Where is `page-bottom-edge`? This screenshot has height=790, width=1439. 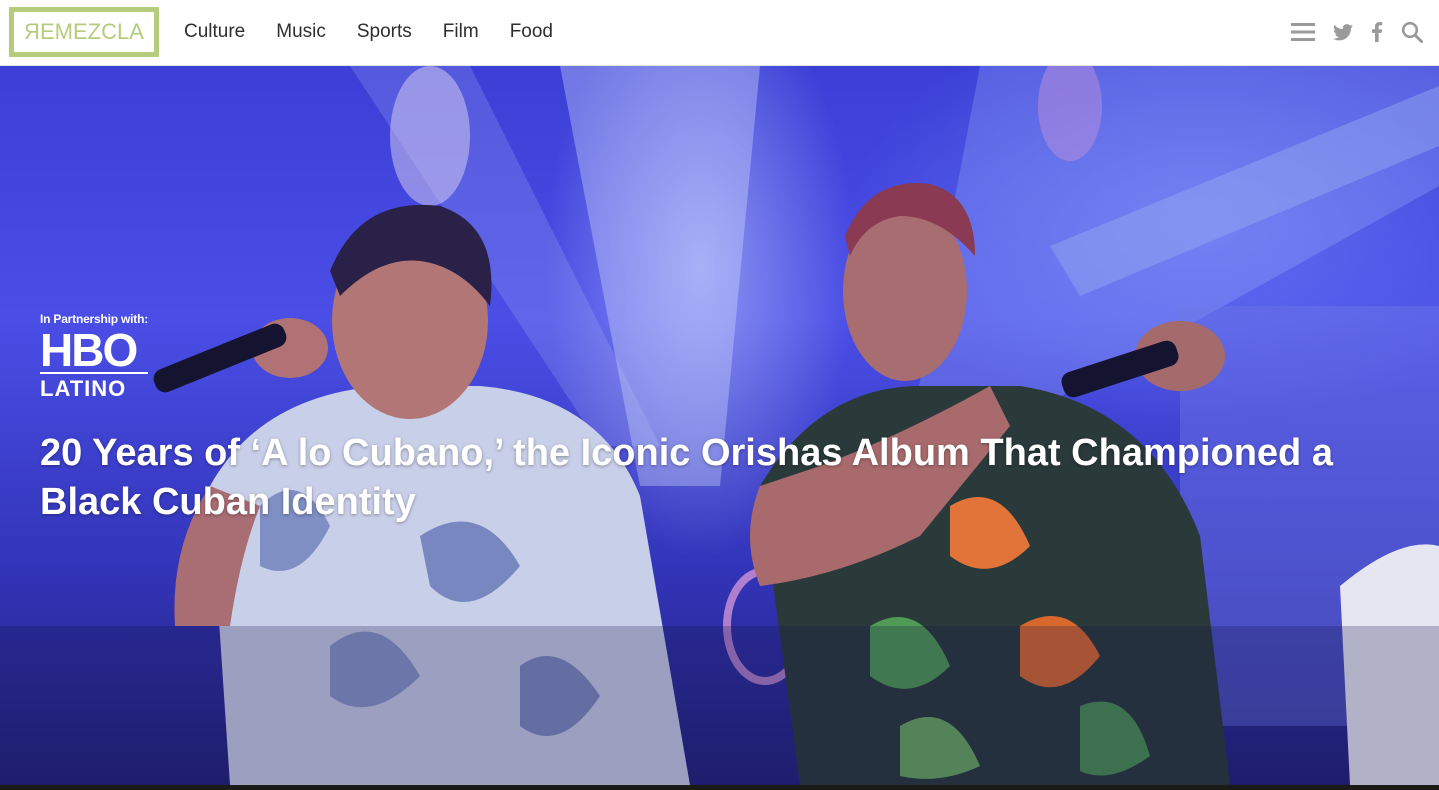 page-bottom-edge is located at coordinates (719, 787).